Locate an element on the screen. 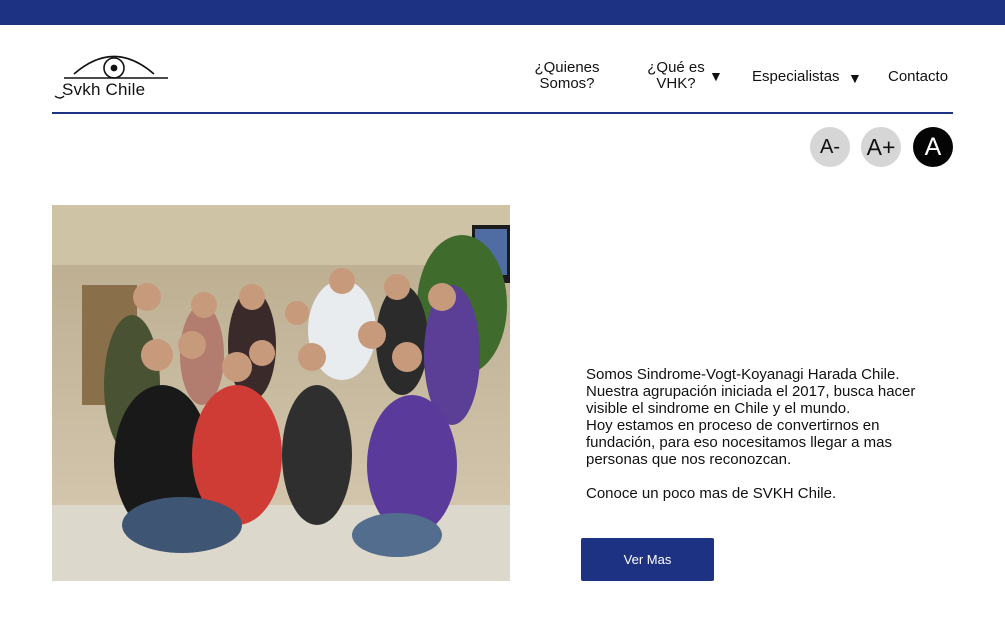 This screenshot has height=629, width=1005. description-line: visible el sindrome en Chile y el mundo. is located at coordinates (718, 408).